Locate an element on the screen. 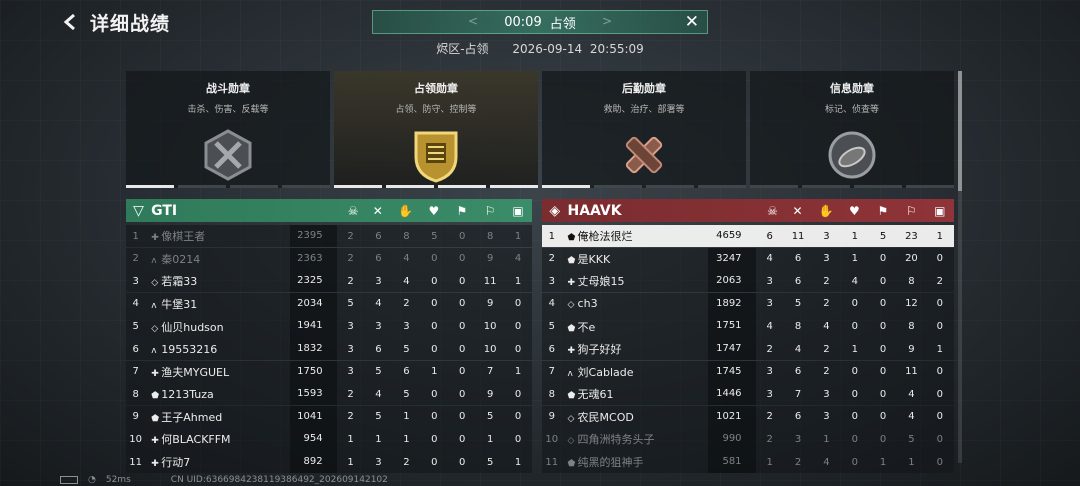 This screenshot has height=486, width=1080. medal-card: 占领勋章 占领、防守、控制等 is located at coordinates (436, 129).